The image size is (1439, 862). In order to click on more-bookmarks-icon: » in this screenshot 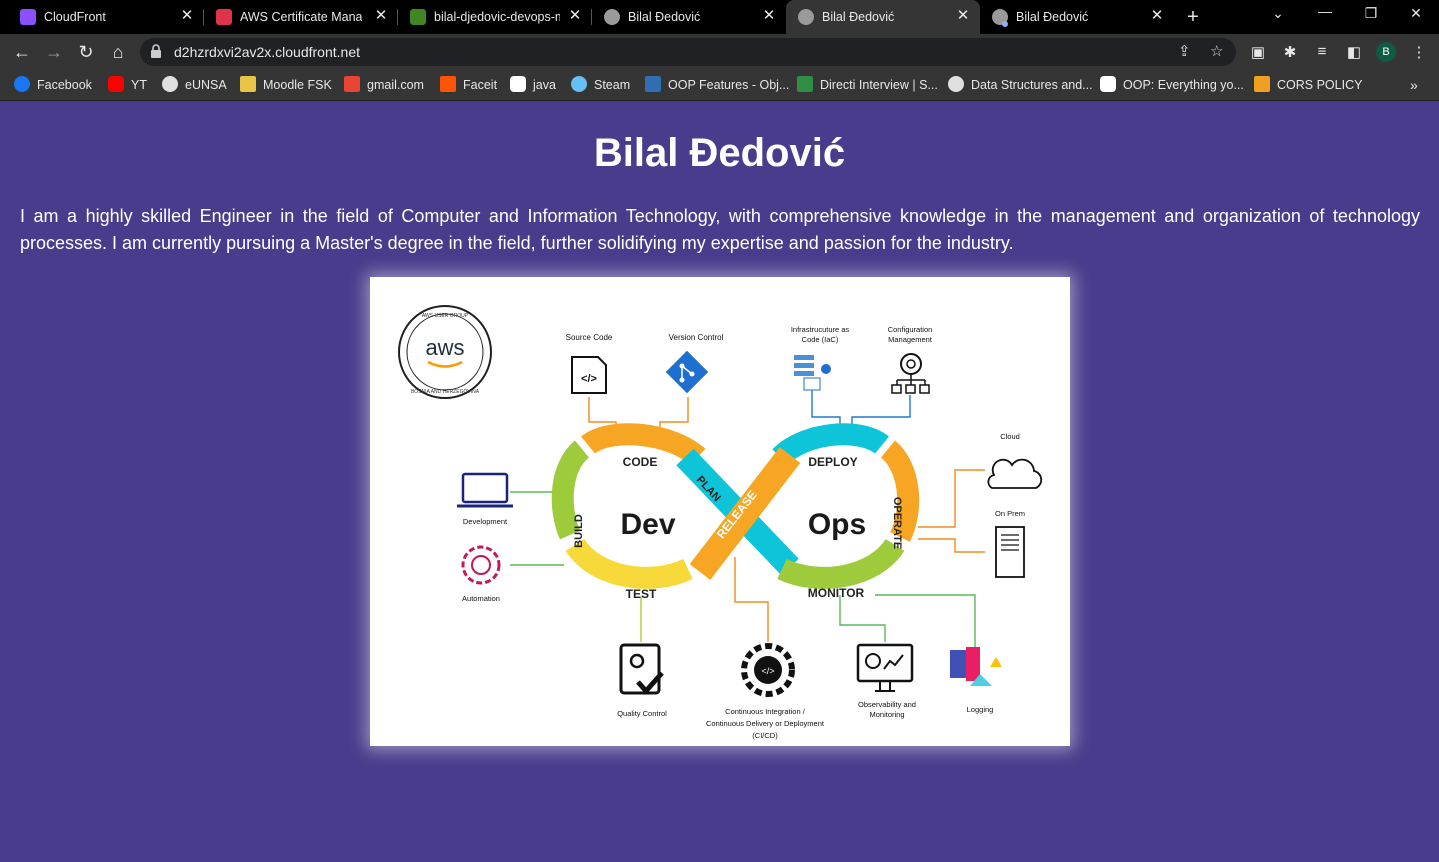, I will do `click(1414, 86)`.